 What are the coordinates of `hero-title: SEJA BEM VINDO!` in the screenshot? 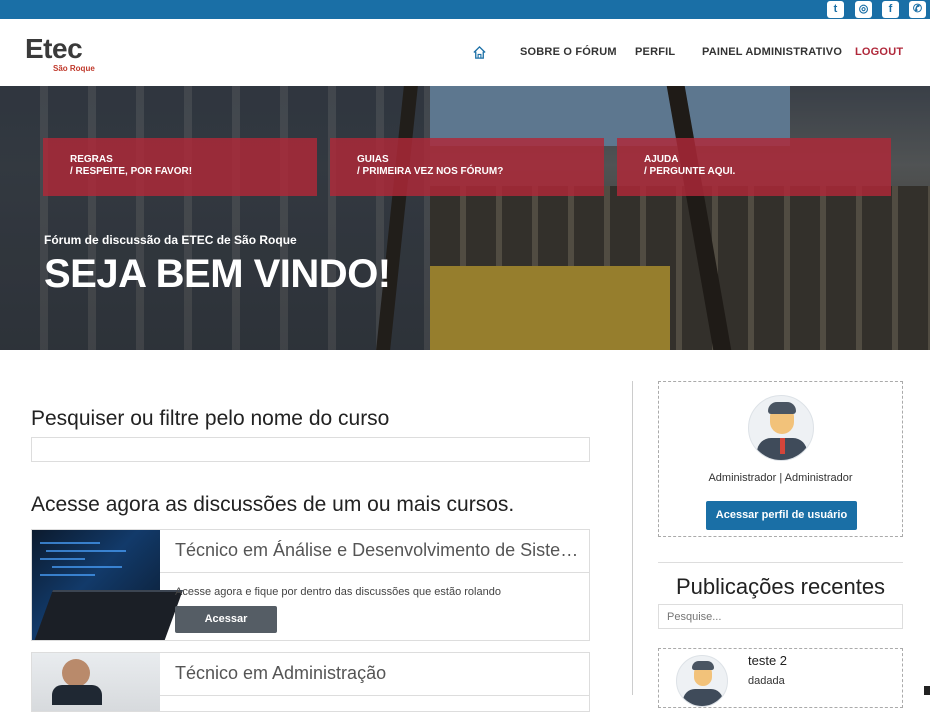 It's located at (217, 274).